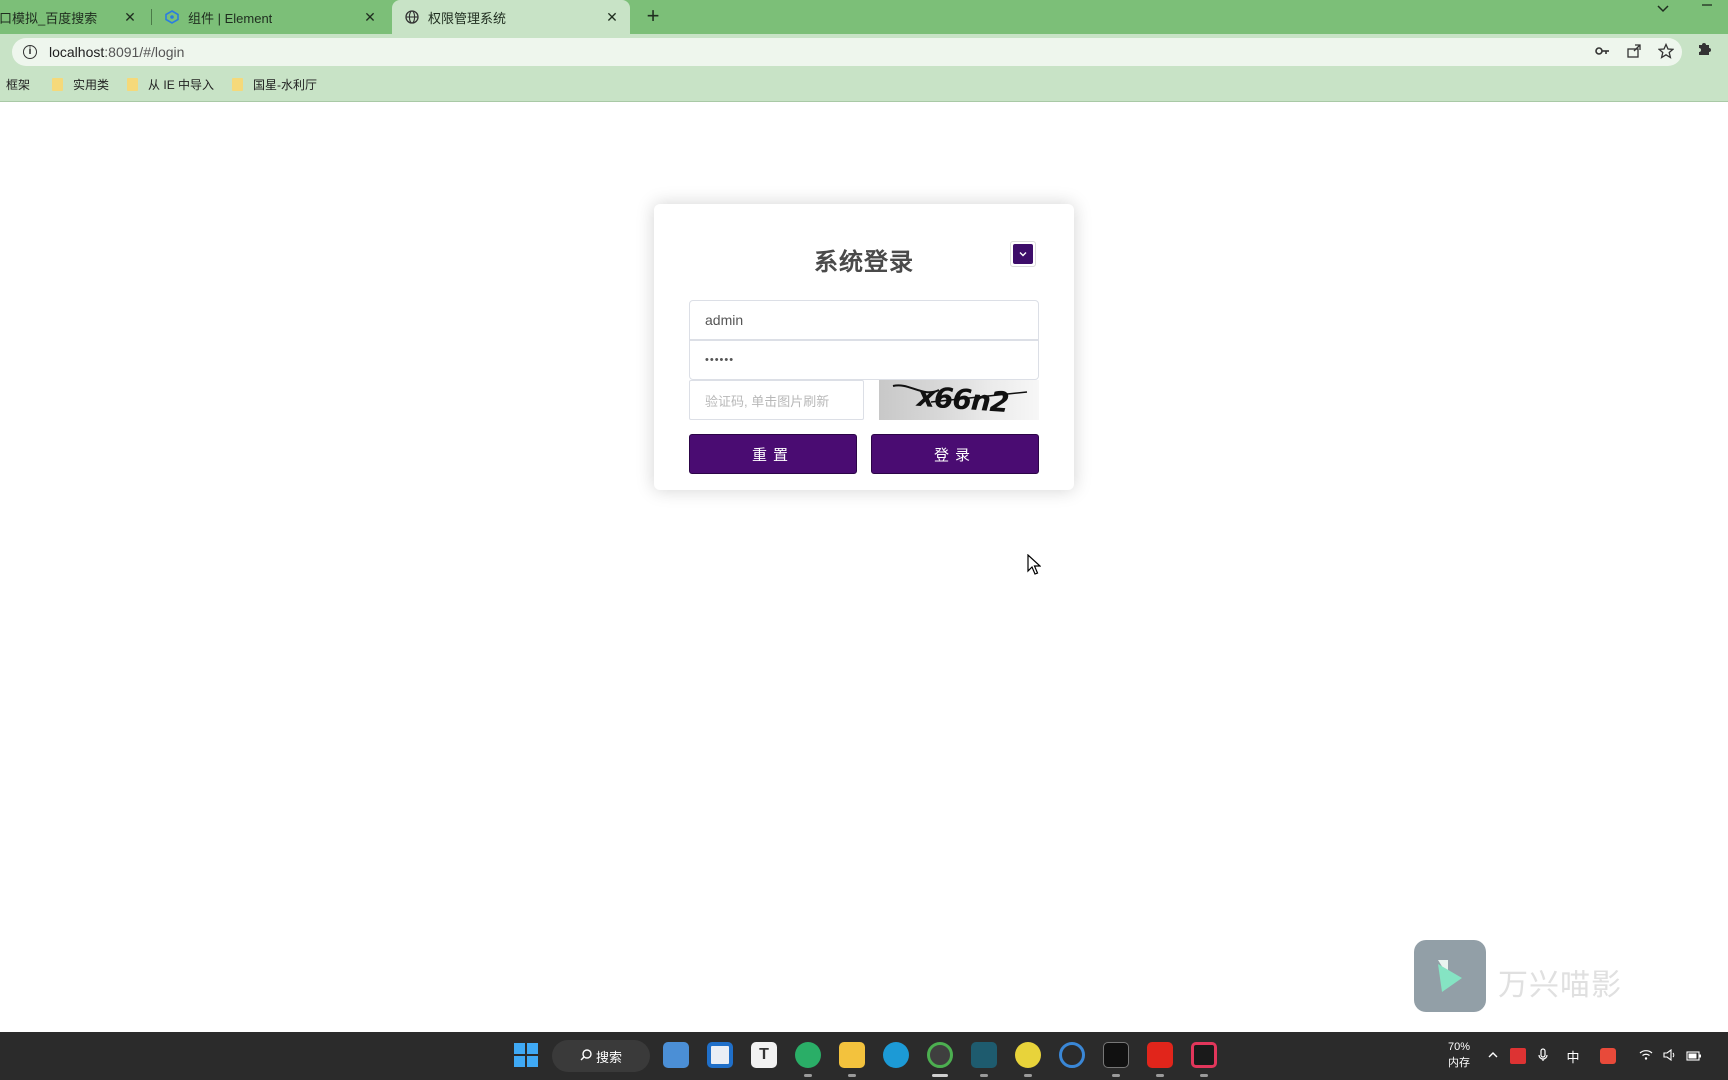 The width and height of the screenshot is (1728, 1080). I want to click on file-explorer-icon, so click(852, 1055).